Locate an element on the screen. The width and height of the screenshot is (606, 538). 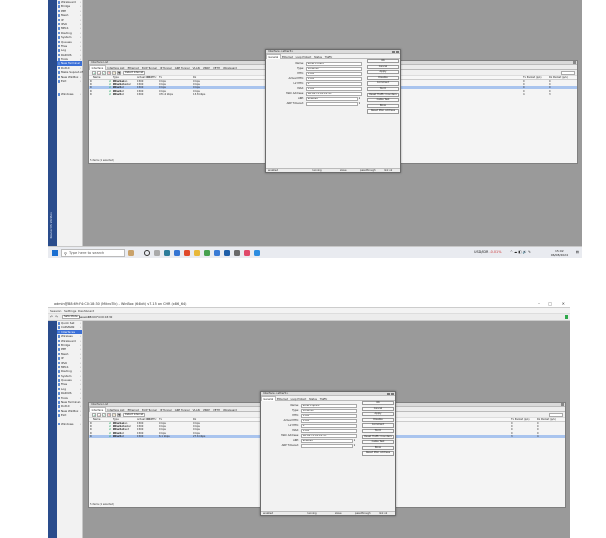
menubar-session: Session is located at coordinates (55, 311).